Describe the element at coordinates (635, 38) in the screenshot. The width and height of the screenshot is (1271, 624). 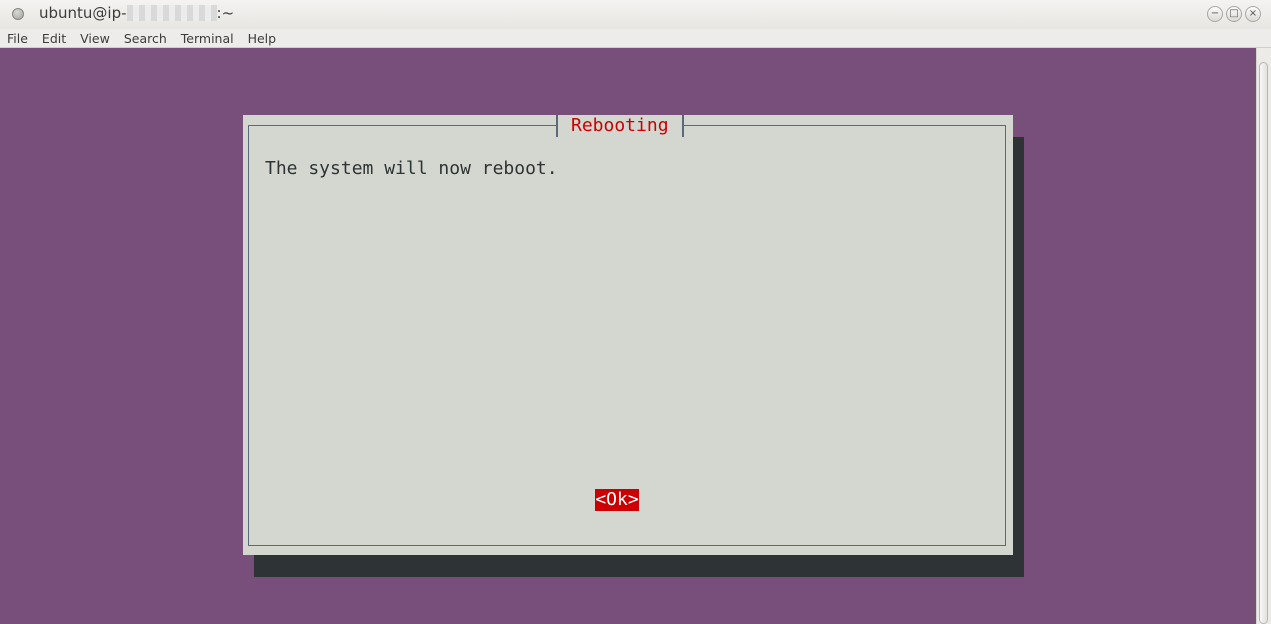
I see `menu-bar: File Edit View Search Terminal Help` at that location.